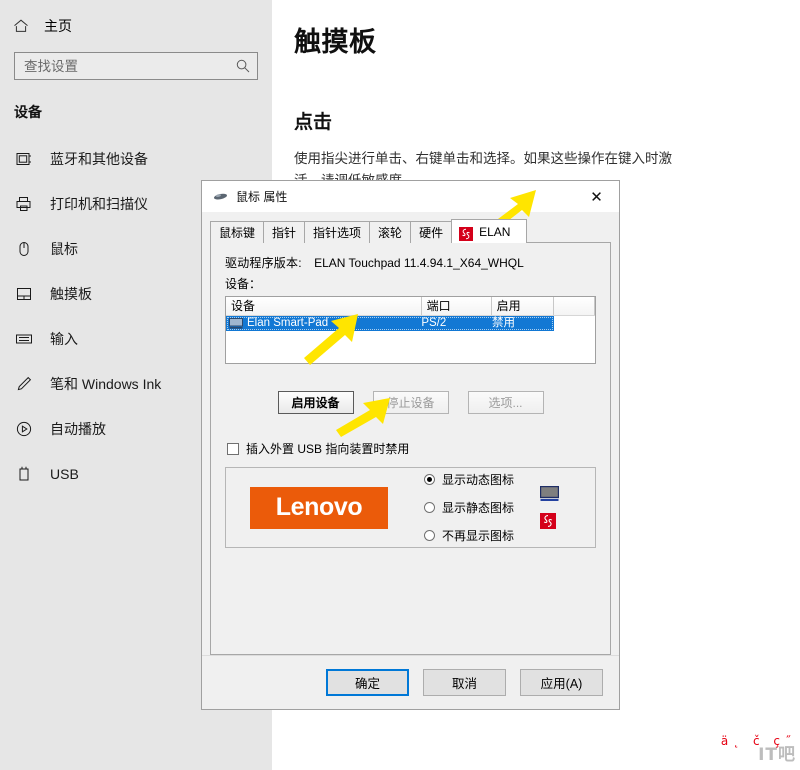 The width and height of the screenshot is (800, 770). I want to click on device-port: PS/2, so click(434, 323).